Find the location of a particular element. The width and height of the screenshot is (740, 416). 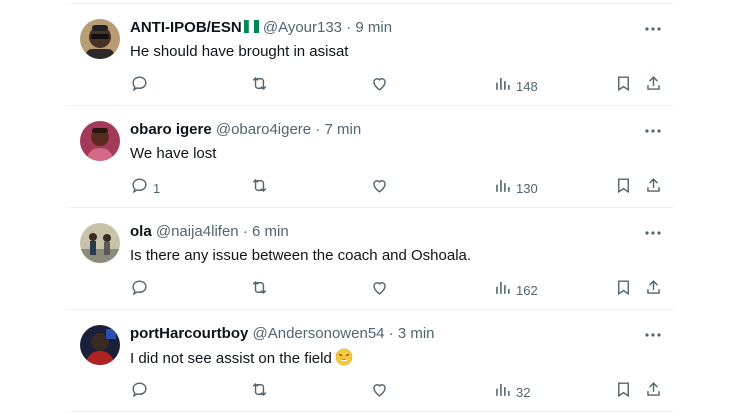

tweet-header: portHarcourtboy @Andersonowen54 · 3 min is located at coordinates (282, 334).